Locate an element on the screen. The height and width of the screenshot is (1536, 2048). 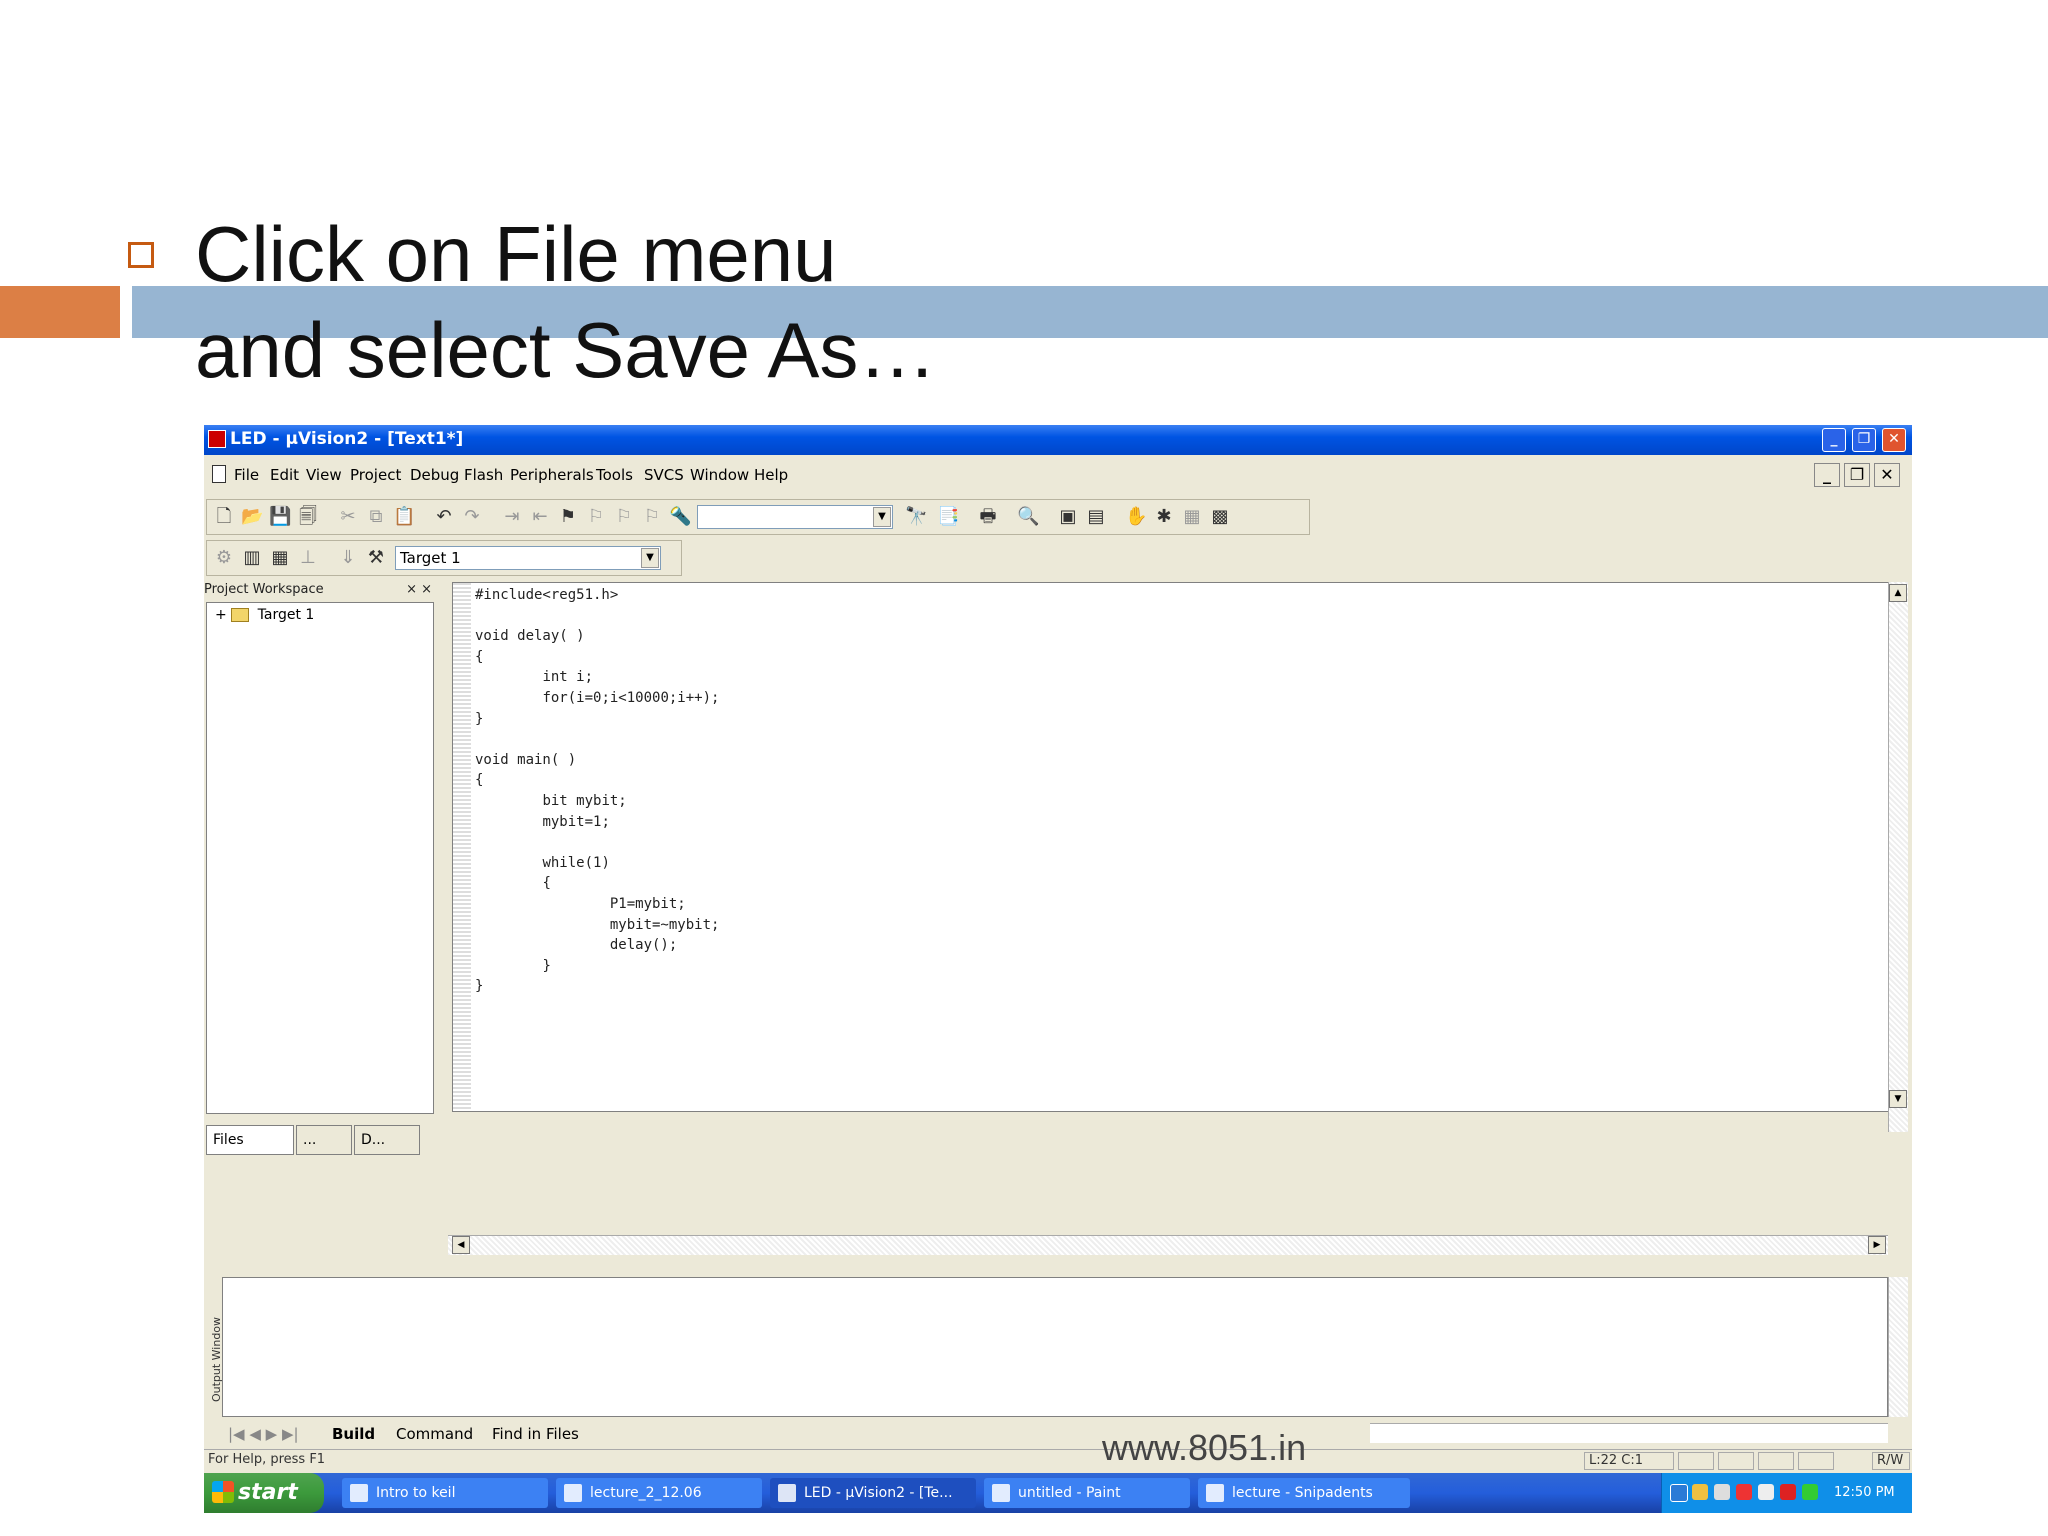
unindent-icon: ⇤ is located at coordinates (540, 517).